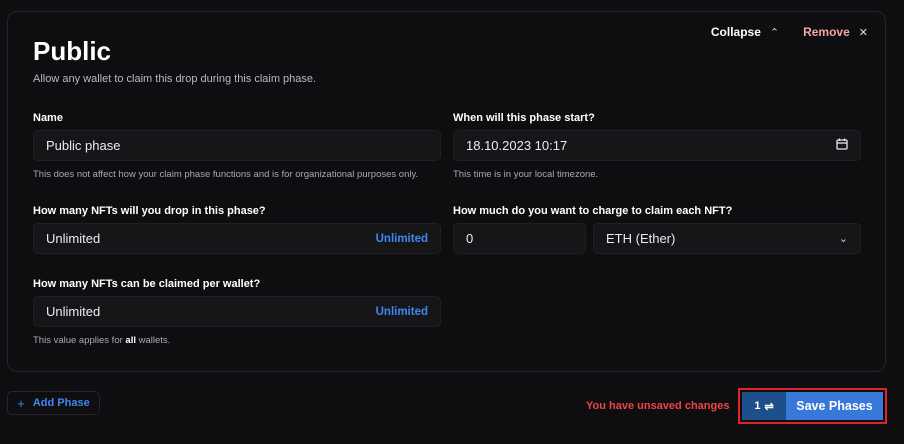 This screenshot has height=444, width=904. Describe the element at coordinates (641, 238) in the screenshot. I see `currency-value: ETH (Ether)` at that location.